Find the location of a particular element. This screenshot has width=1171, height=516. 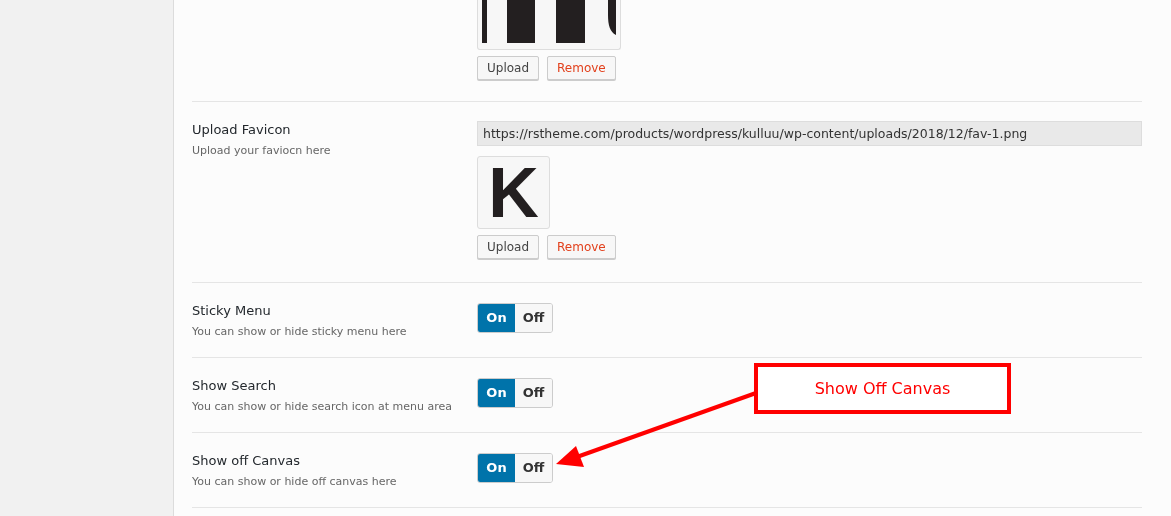

url-input-field: https://rstheme.com/products/wordpress/kulluu/wp-content/uploads/2018/12/fav-1.png is located at coordinates (809, 133).